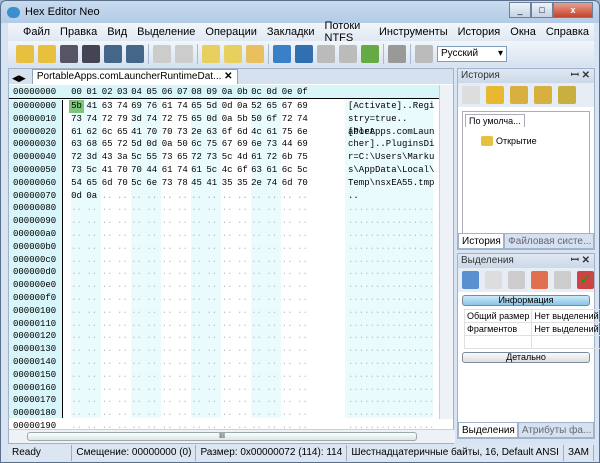  I want to click on byte-cell: 6f, so click(271, 119).